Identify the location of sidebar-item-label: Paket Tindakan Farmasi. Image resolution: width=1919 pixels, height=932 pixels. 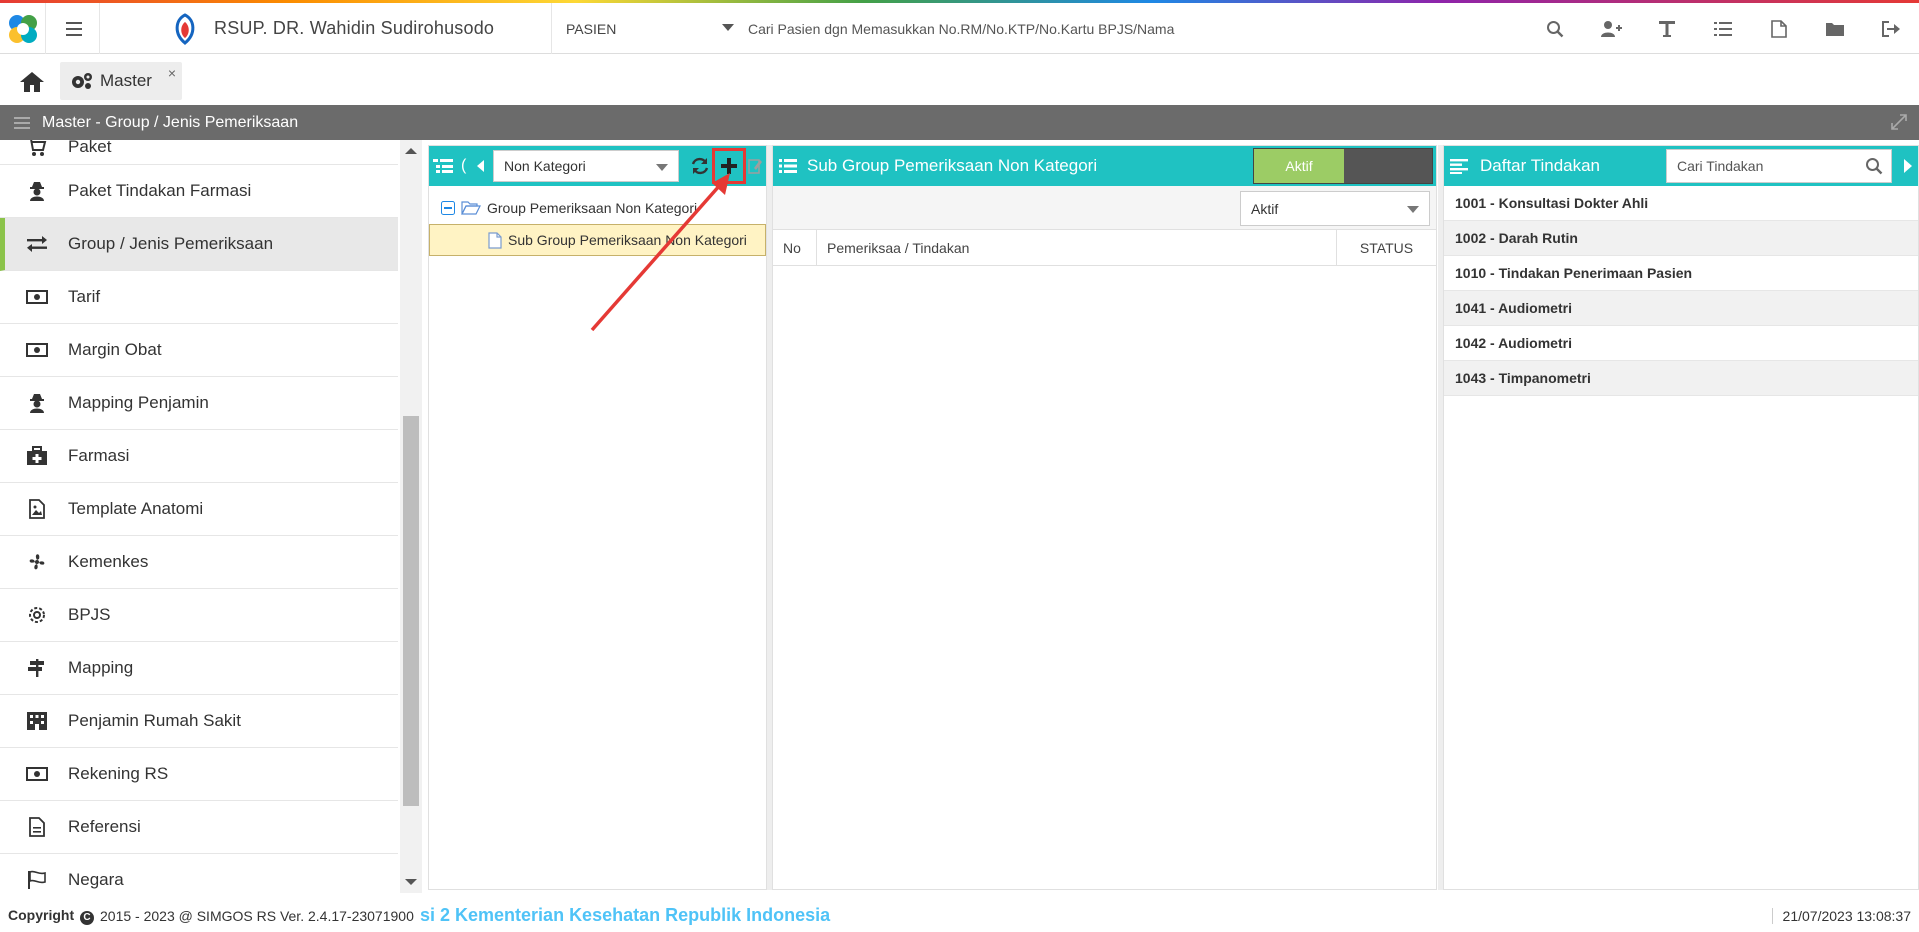
(160, 190).